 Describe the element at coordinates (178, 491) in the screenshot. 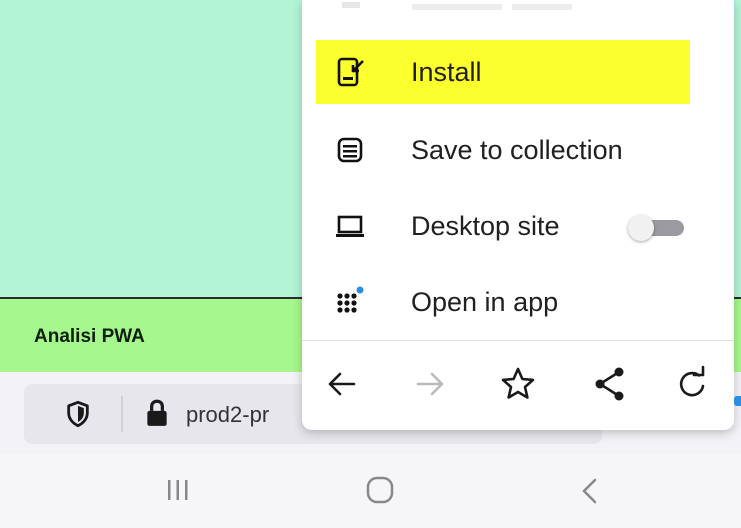

I see `recents-icon` at that location.